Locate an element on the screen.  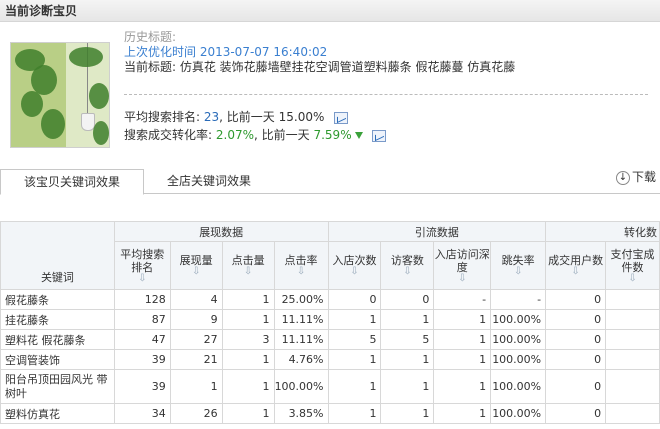
conversion-compare: , 比前一天 is located at coordinates (282, 135).